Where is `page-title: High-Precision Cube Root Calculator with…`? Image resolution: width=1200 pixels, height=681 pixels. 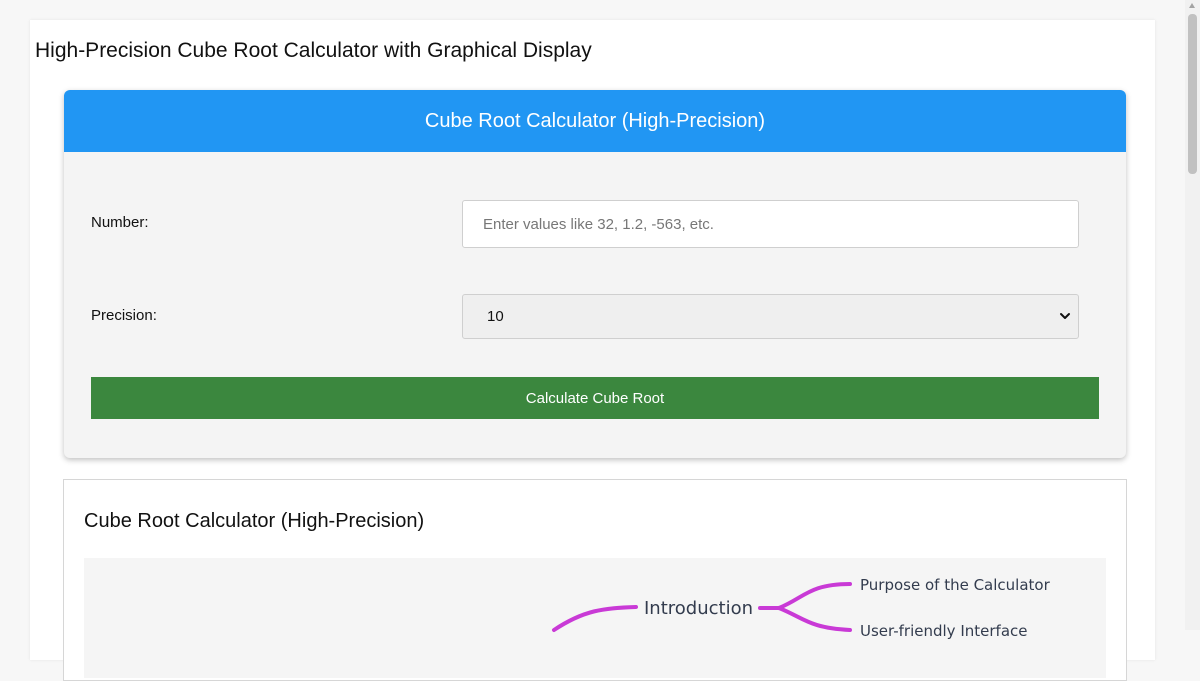
page-title: High-Precision Cube Root Calculator with… is located at coordinates (313, 50).